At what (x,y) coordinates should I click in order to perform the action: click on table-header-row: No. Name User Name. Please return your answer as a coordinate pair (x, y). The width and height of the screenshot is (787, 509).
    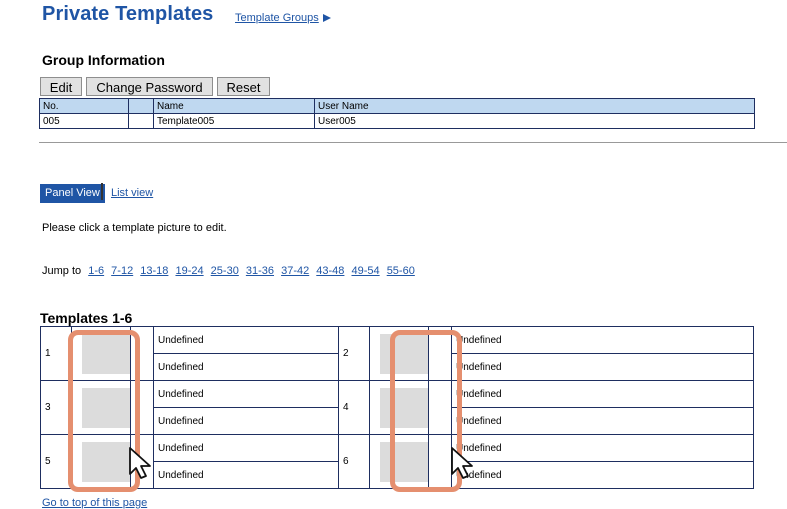
    Looking at the image, I should click on (397, 106).